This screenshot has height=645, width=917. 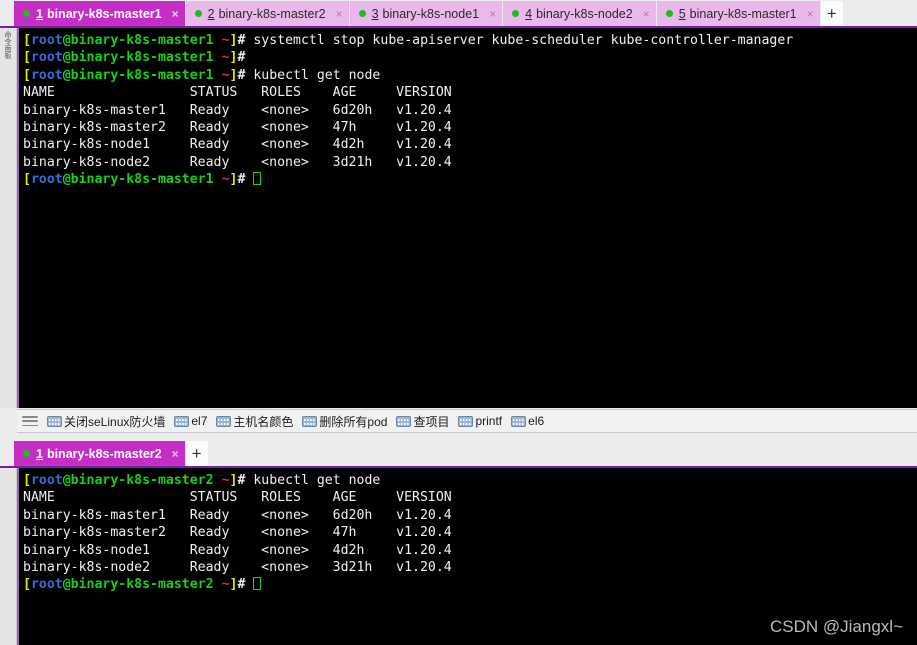 I want to click on bookmark-toolbar: 关闭seLinux防火墙 el7 主机名颜色 删除所有pod 查项目 printf el6, so click(x=467, y=421).